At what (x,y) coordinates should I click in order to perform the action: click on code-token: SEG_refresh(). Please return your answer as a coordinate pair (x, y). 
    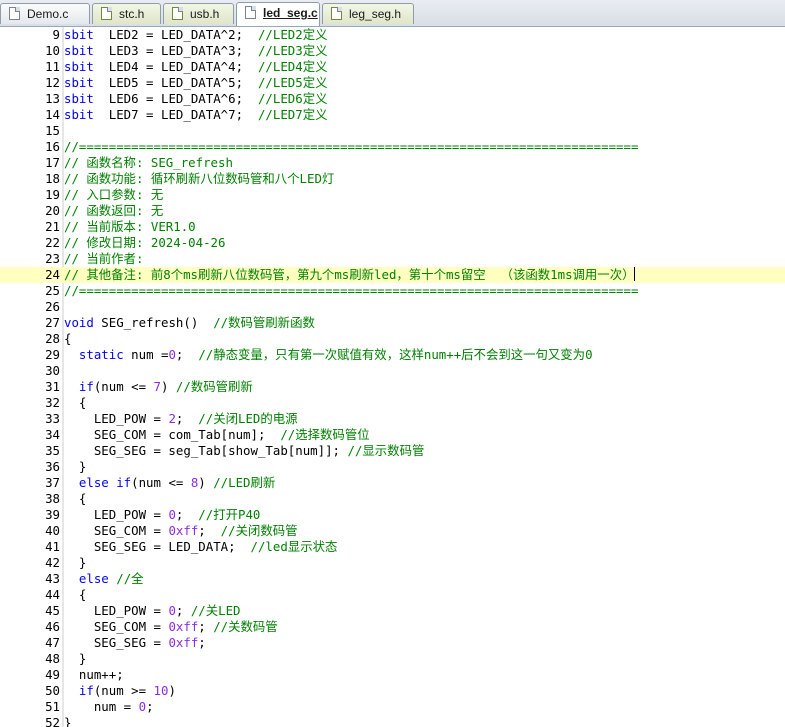
    Looking at the image, I should click on (153, 322).